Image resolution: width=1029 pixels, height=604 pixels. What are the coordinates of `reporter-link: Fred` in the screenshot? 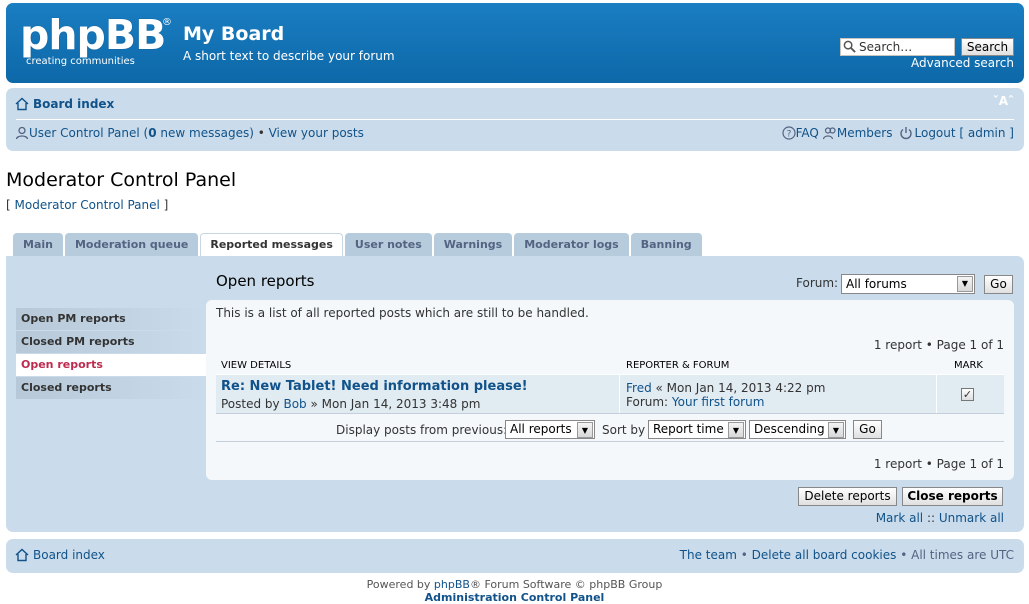 It's located at (639, 388).